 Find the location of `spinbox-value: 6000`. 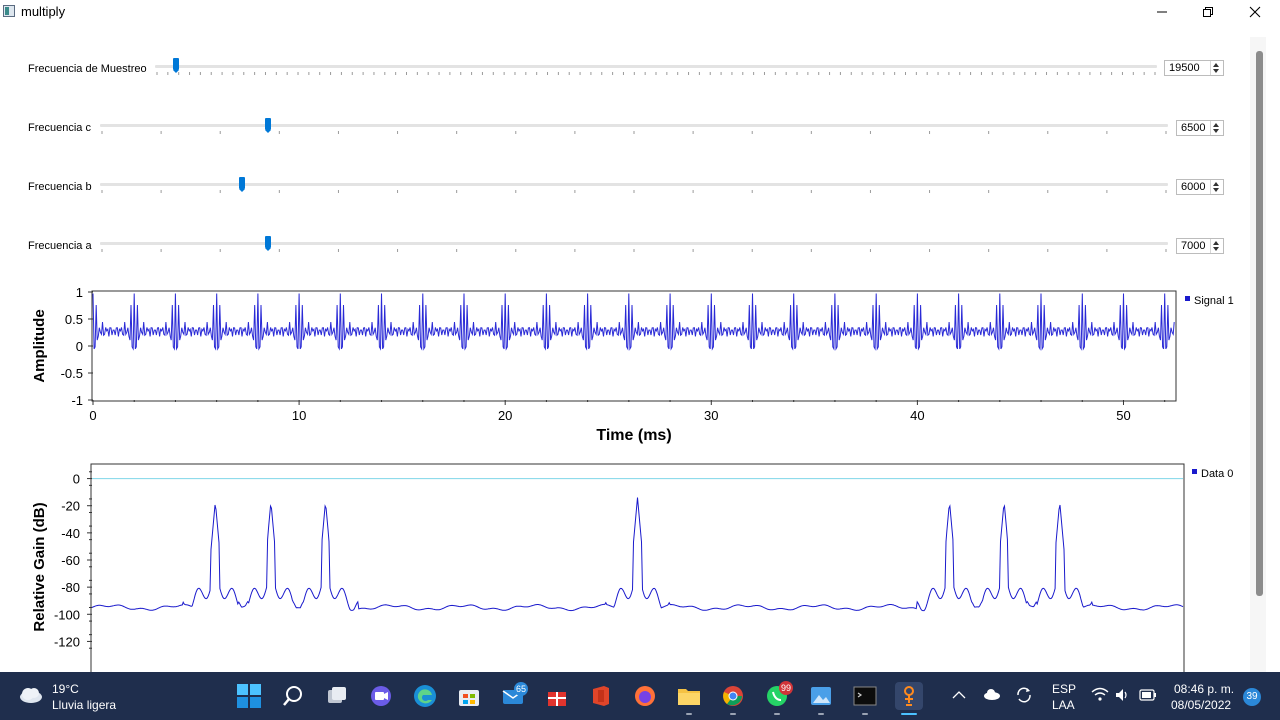

spinbox-value: 6000 is located at coordinates (1193, 187).